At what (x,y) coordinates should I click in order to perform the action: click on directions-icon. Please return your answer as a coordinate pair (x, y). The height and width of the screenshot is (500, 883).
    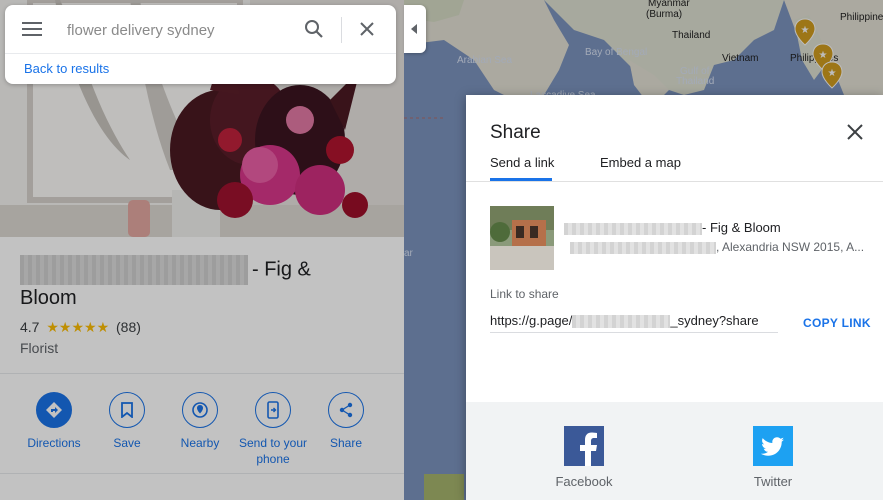
    Looking at the image, I should click on (54, 410).